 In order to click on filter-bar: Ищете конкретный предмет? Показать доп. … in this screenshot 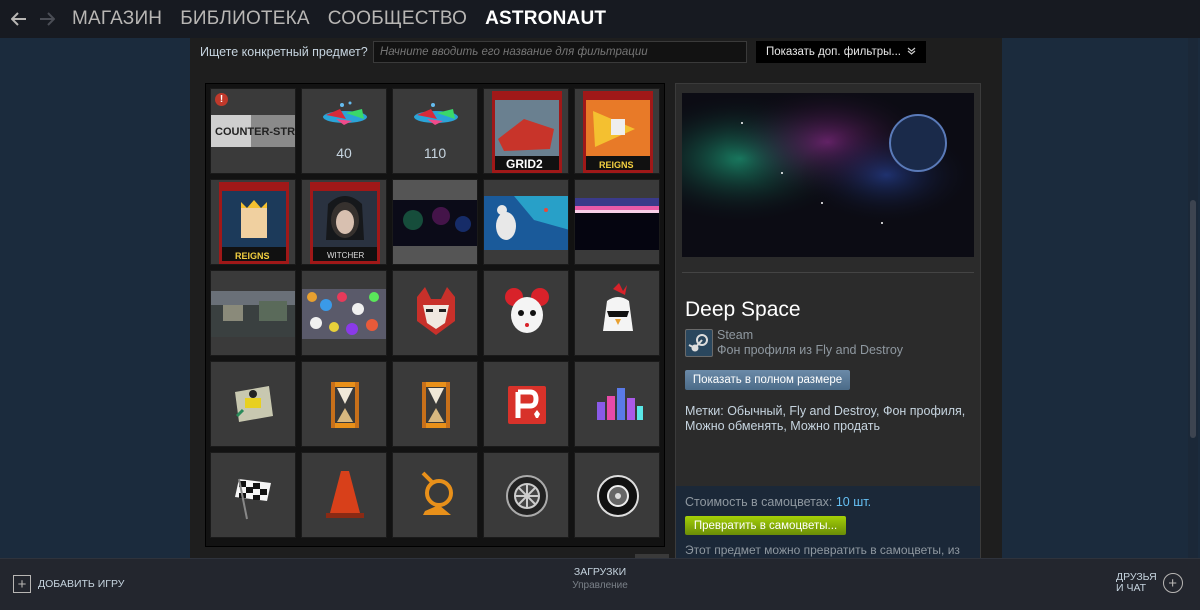, I will do `click(596, 52)`.